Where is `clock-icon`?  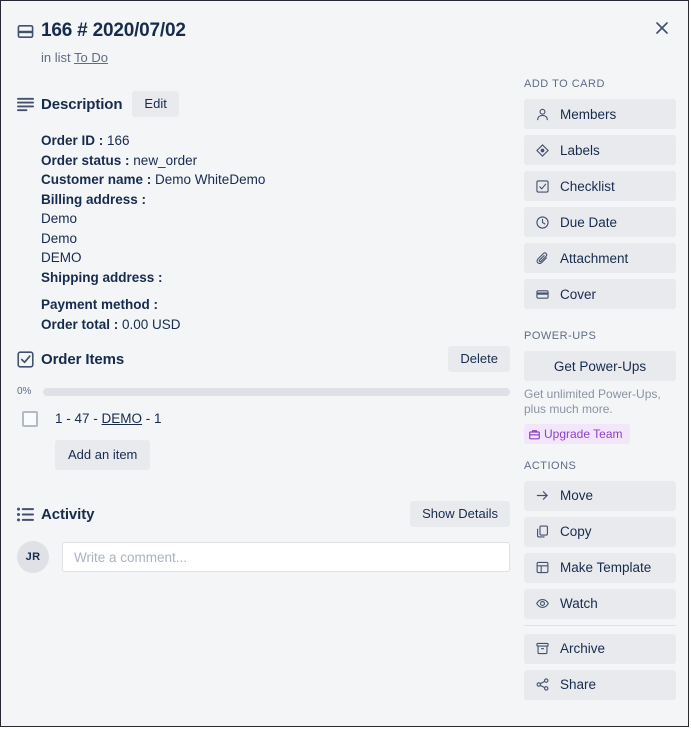
clock-icon is located at coordinates (542, 222).